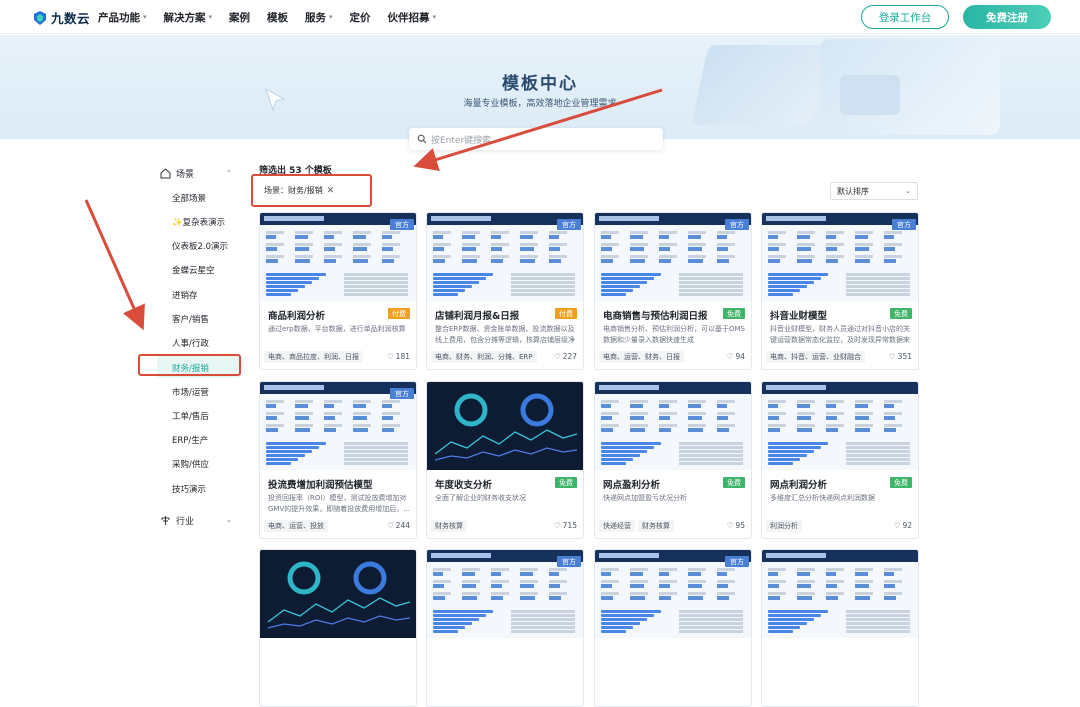 The width and height of the screenshot is (1080, 707). Describe the element at coordinates (190, 392) in the screenshot. I see `sidebar-item-marketing: 市场/运营` at that location.